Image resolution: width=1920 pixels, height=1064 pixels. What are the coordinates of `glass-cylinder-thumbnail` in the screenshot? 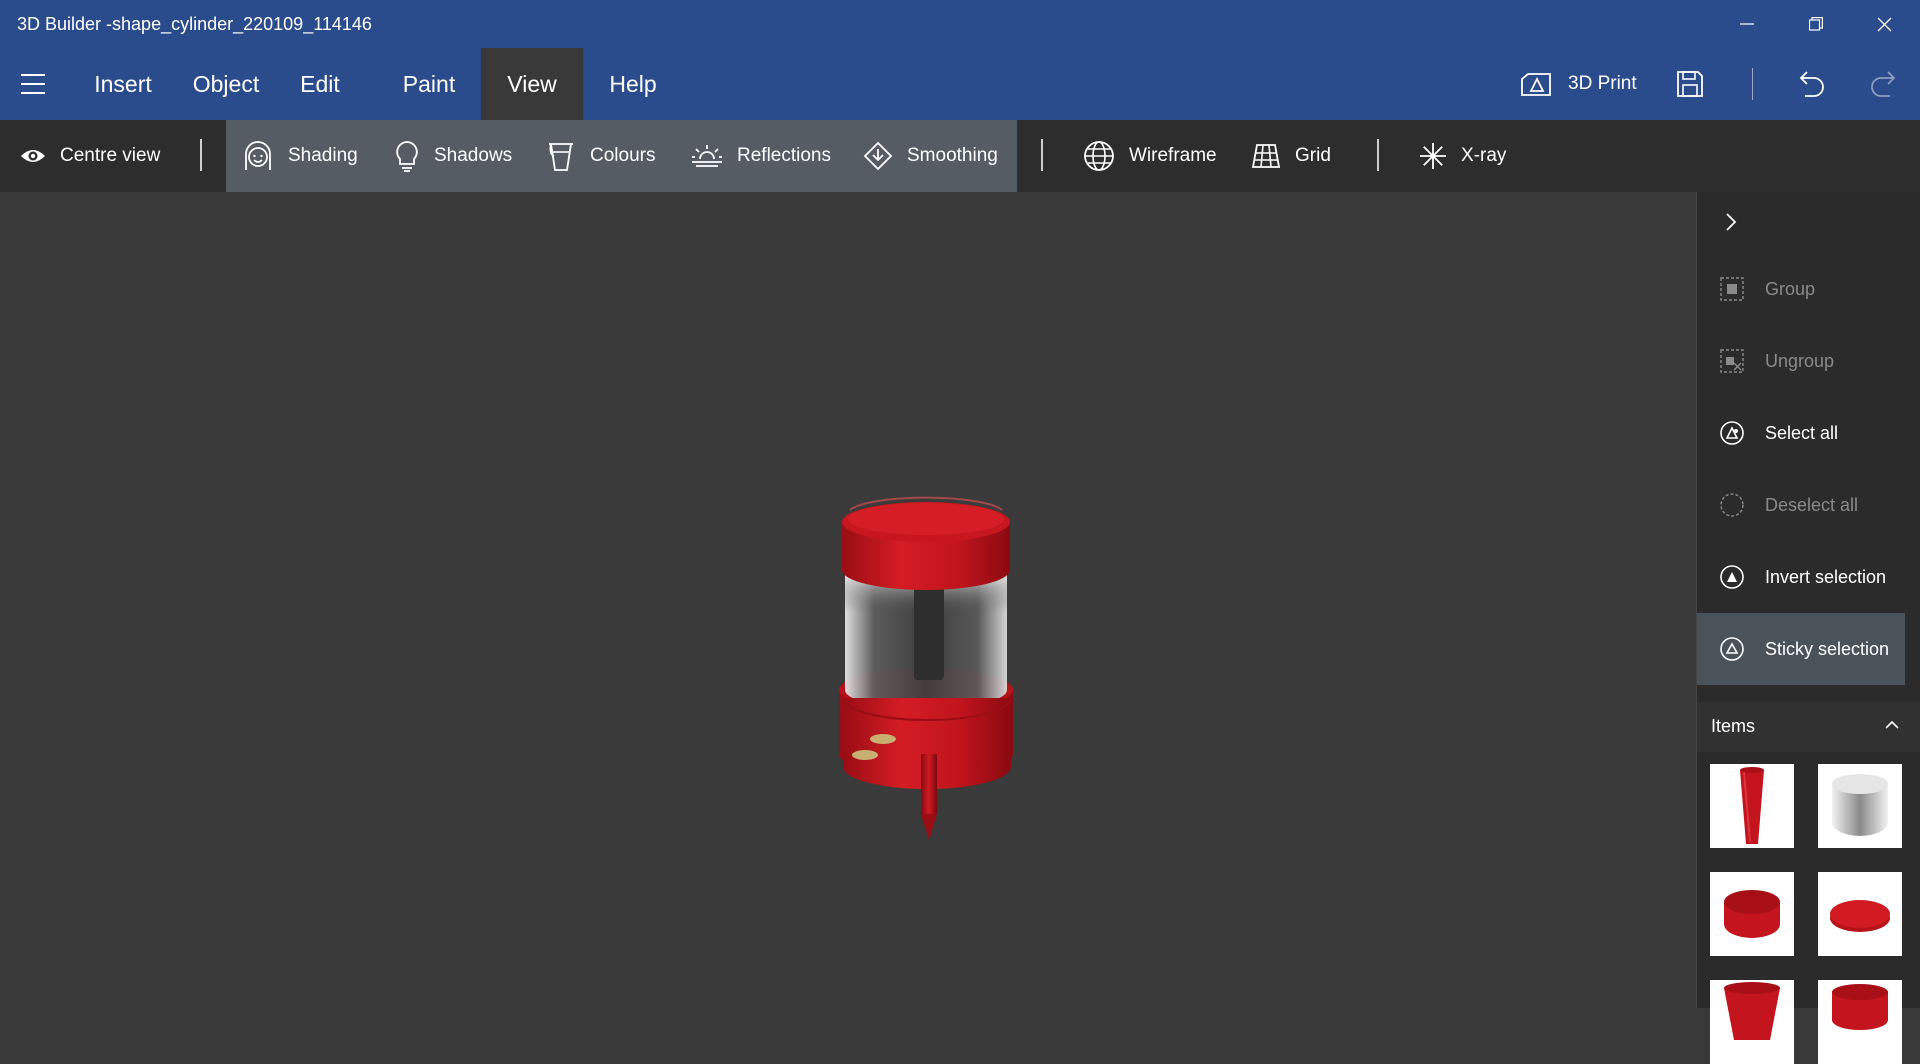 It's located at (1860, 805).